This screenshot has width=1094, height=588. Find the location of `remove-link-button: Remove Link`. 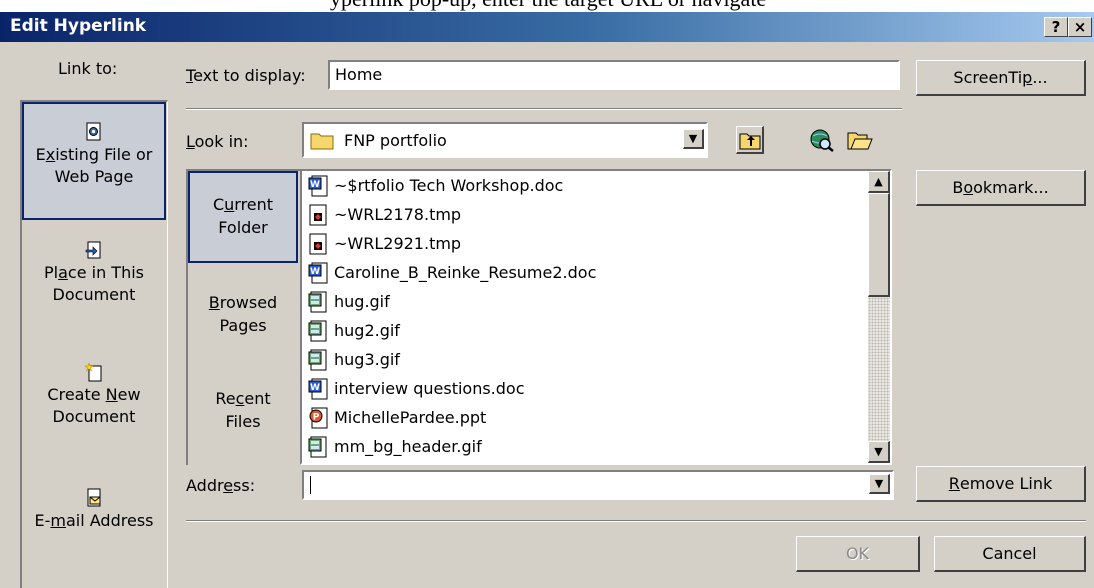

remove-link-button: Remove Link is located at coordinates (1001, 484).